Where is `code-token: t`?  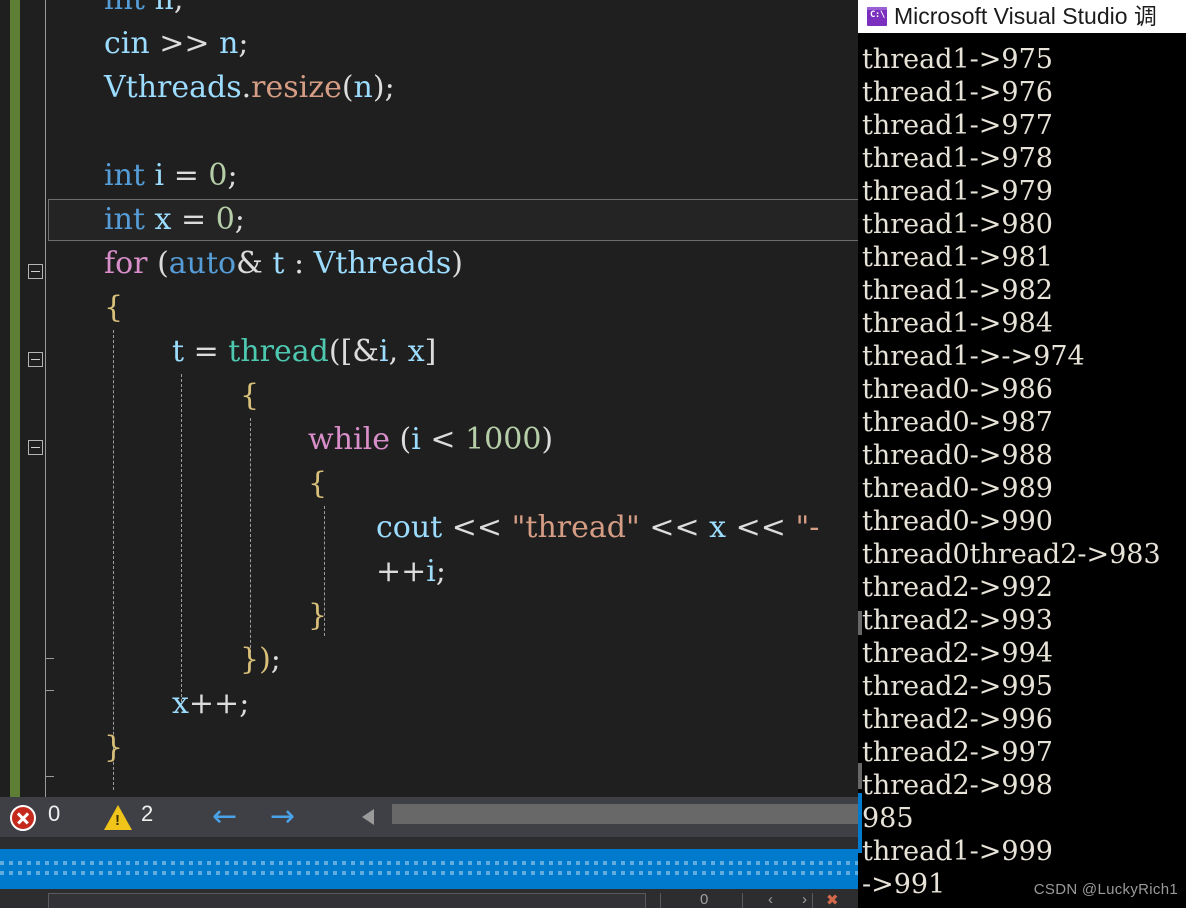
code-token: t is located at coordinates (278, 263).